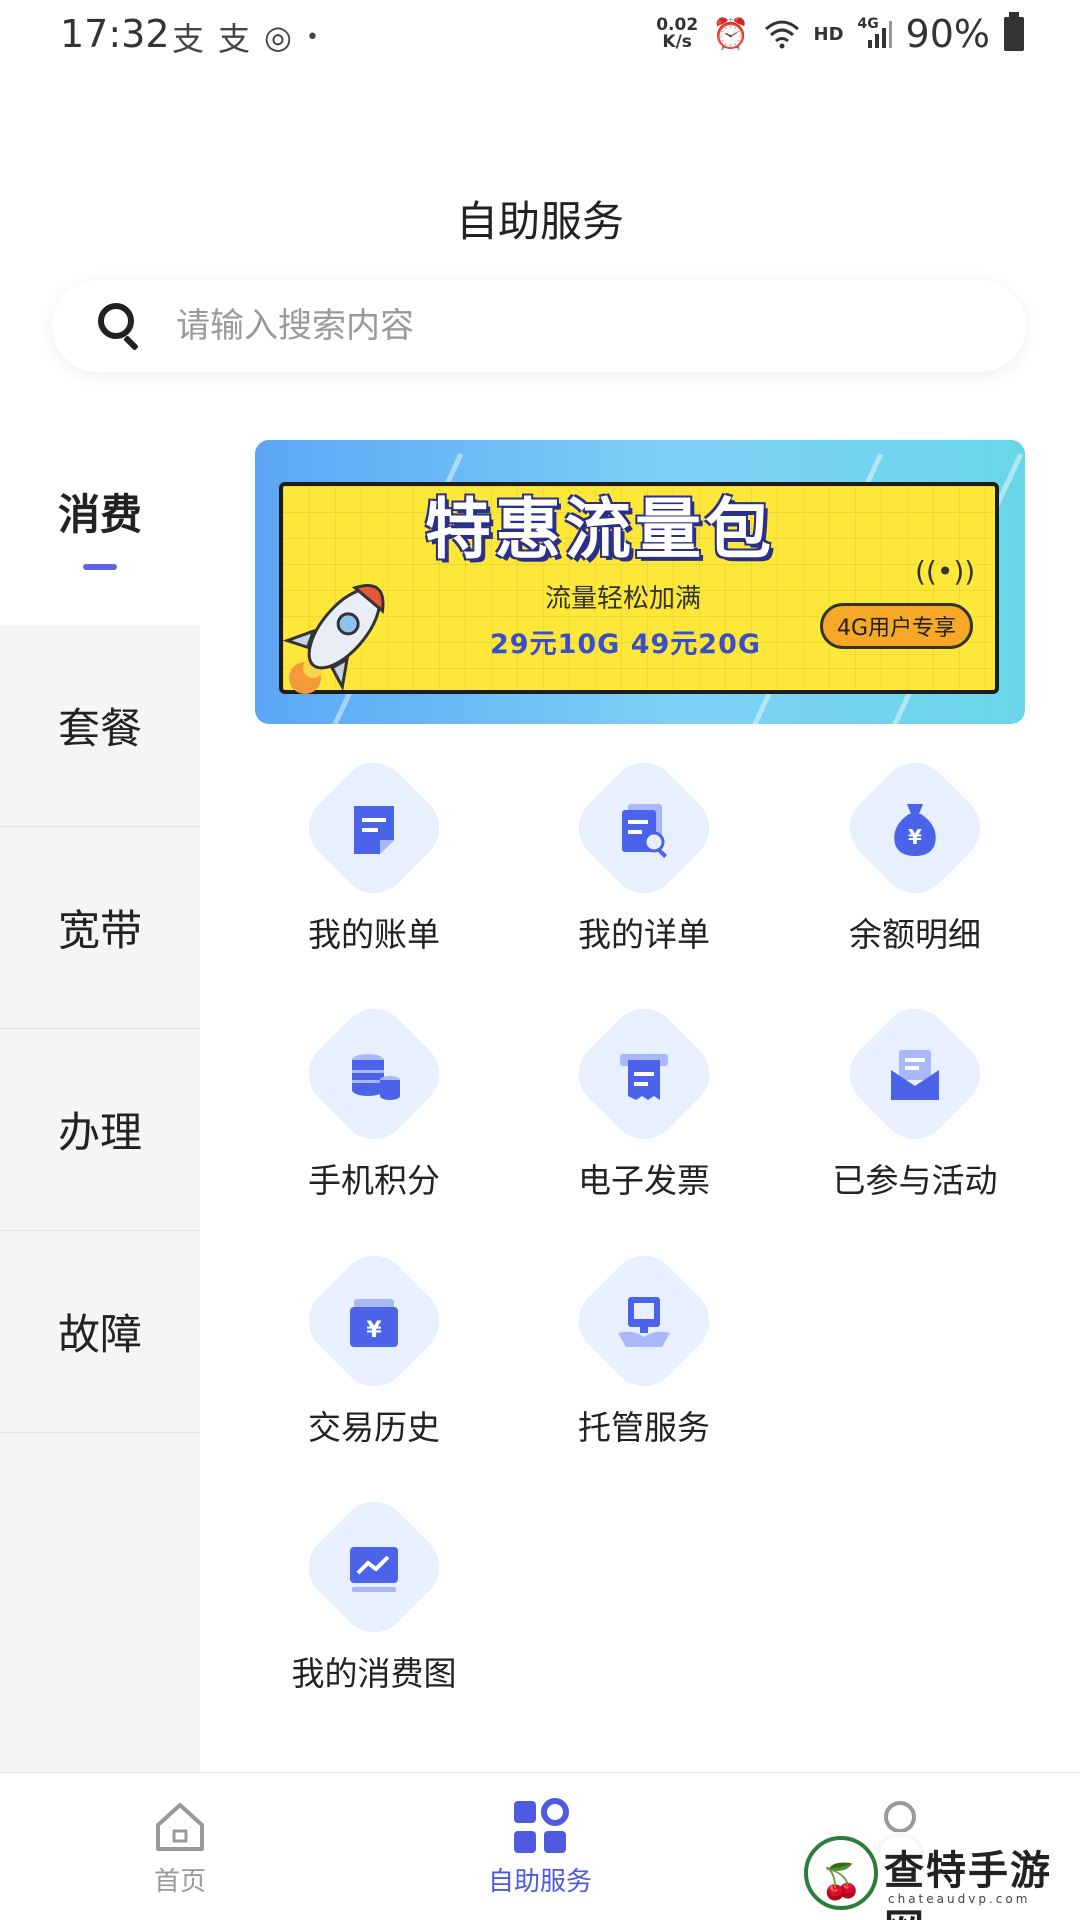 The width and height of the screenshot is (1080, 1920). I want to click on tab-self-service: 自助服务, so click(540, 1846).